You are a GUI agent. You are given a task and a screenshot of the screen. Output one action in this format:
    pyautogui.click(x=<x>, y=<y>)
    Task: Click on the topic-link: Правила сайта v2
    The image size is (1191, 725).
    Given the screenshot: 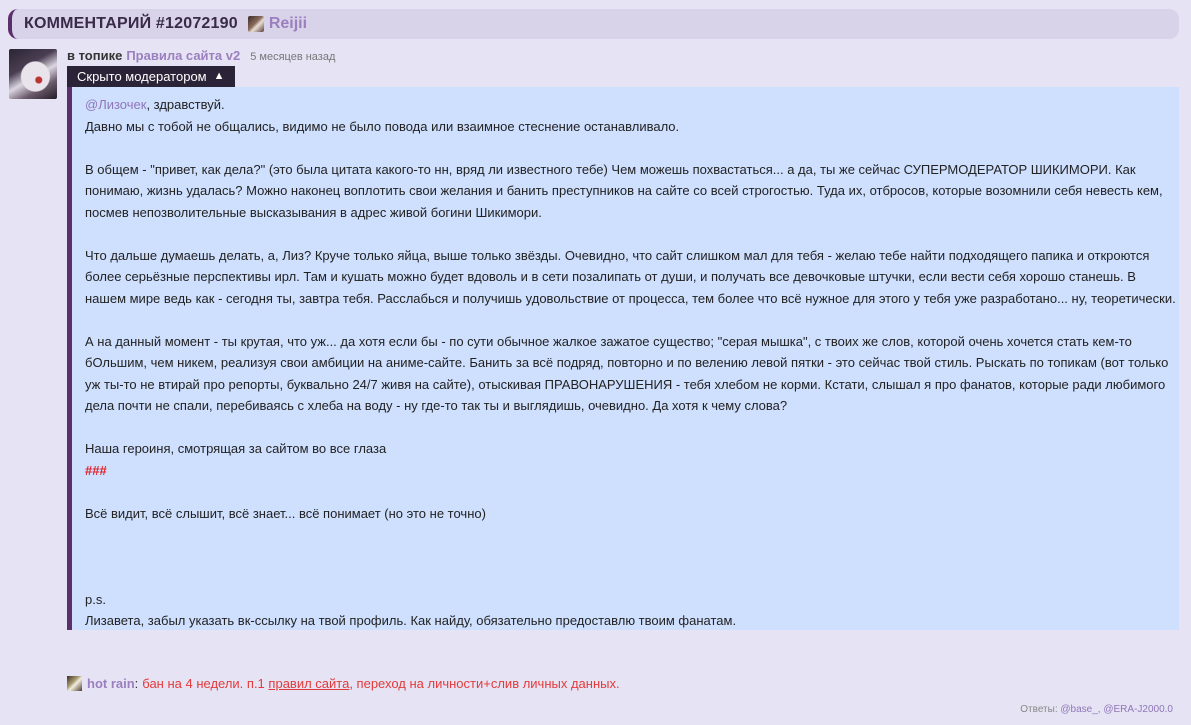 What is the action you would take?
    pyautogui.click(x=183, y=55)
    